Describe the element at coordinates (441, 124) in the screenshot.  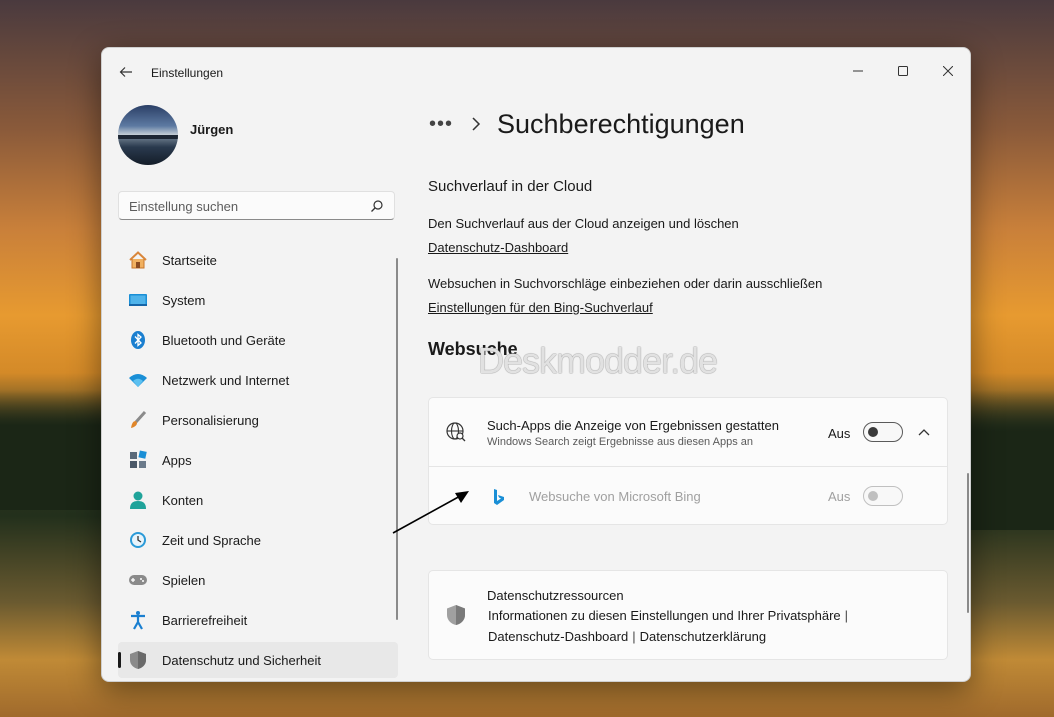
I see `breadcrumb-more-button: •••` at that location.